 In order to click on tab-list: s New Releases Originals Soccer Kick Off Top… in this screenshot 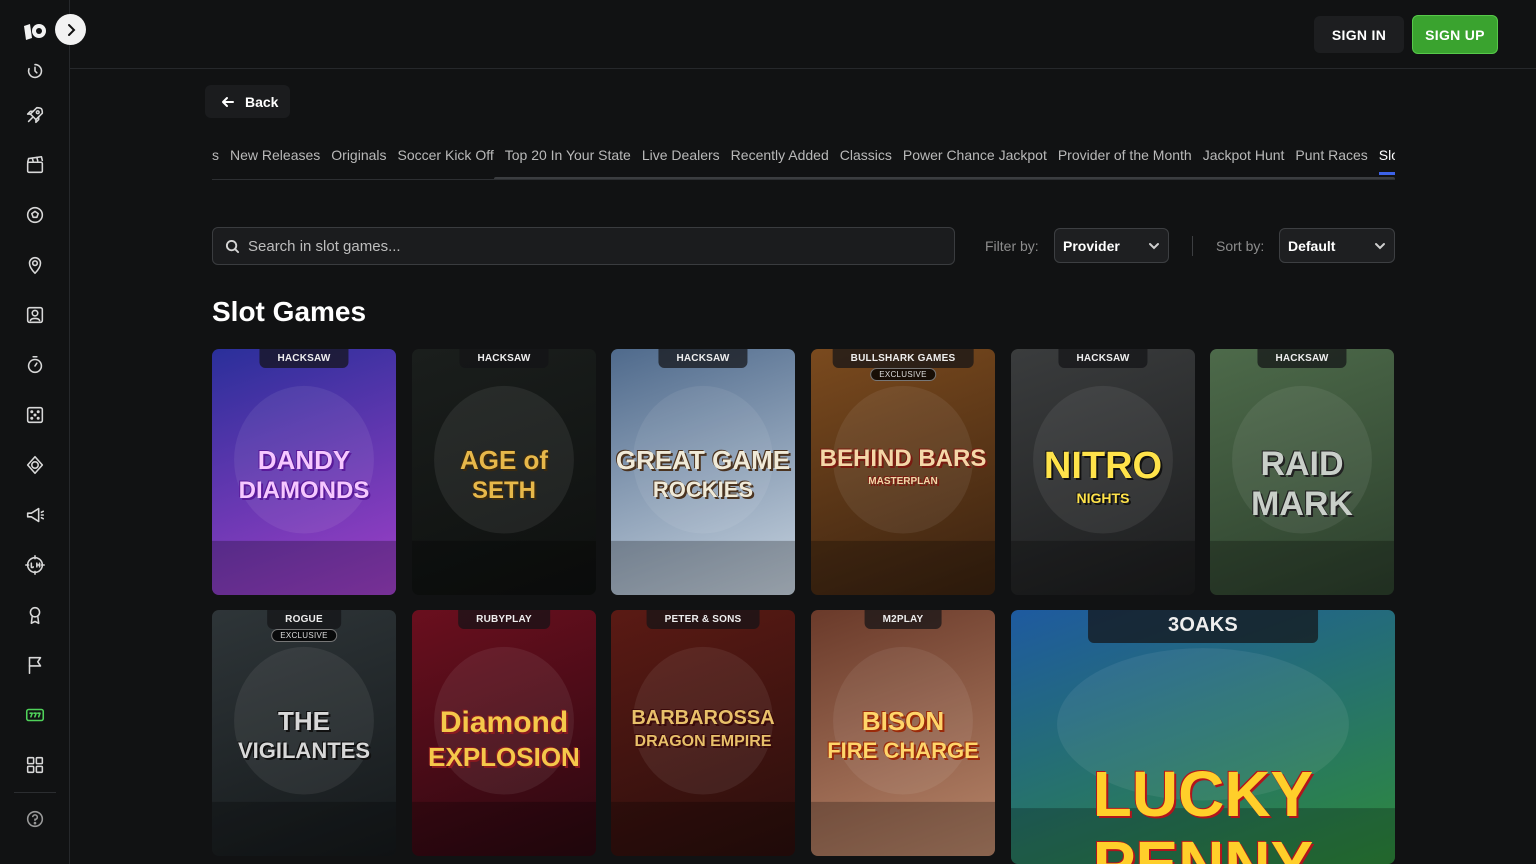, I will do `click(803, 161)`.